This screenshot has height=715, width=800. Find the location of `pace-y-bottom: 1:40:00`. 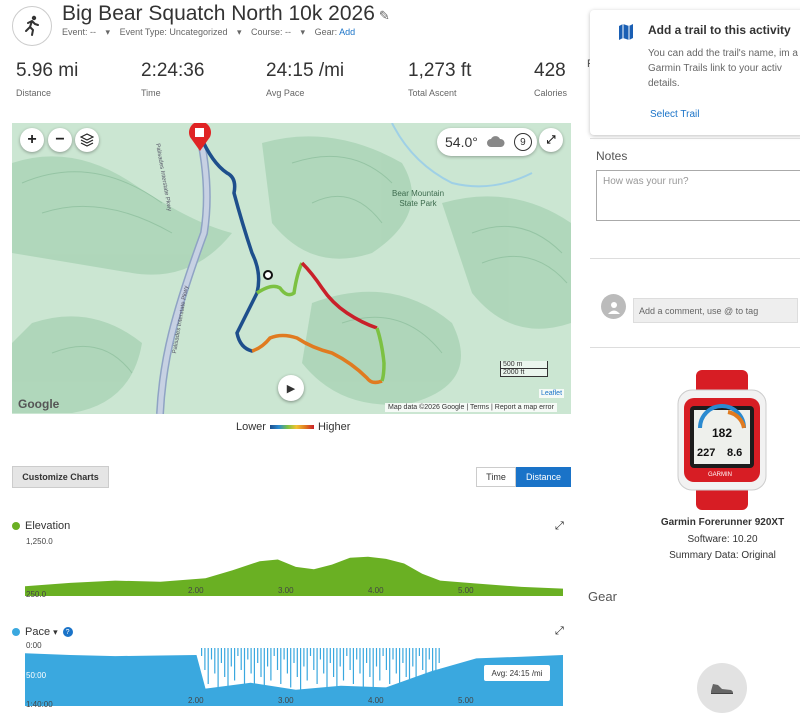

pace-y-bottom: 1:40:00 is located at coordinates (39, 704).